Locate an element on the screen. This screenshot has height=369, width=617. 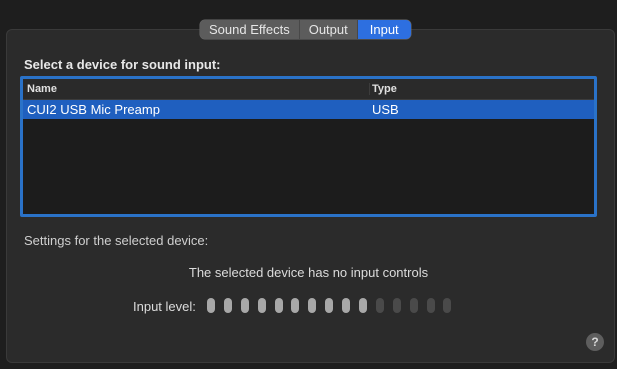
section-title: Select a device for sound input: is located at coordinates (122, 64).